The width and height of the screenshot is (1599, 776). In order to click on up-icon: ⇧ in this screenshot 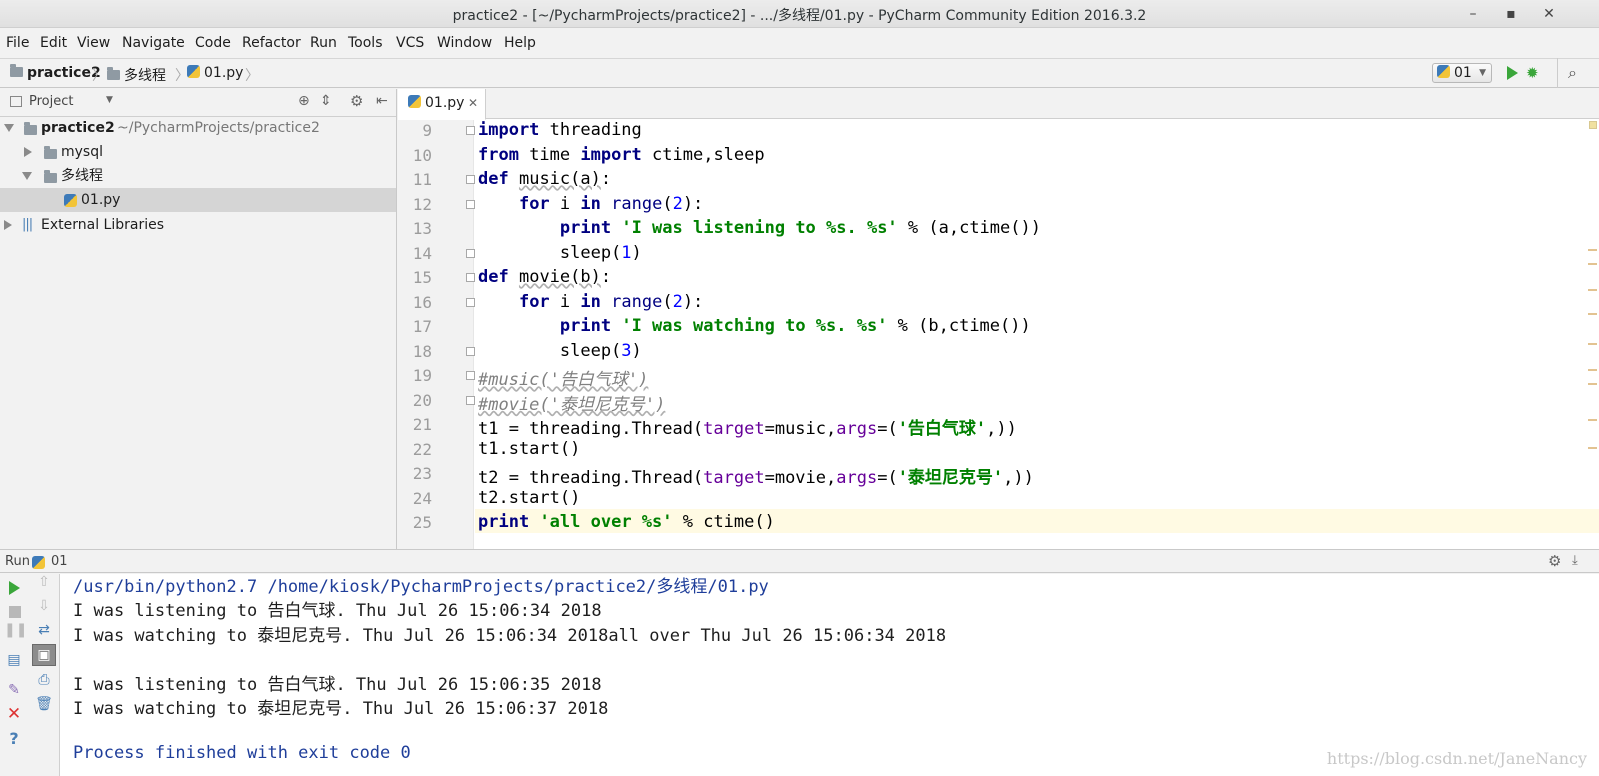, I will do `click(44, 582)`.